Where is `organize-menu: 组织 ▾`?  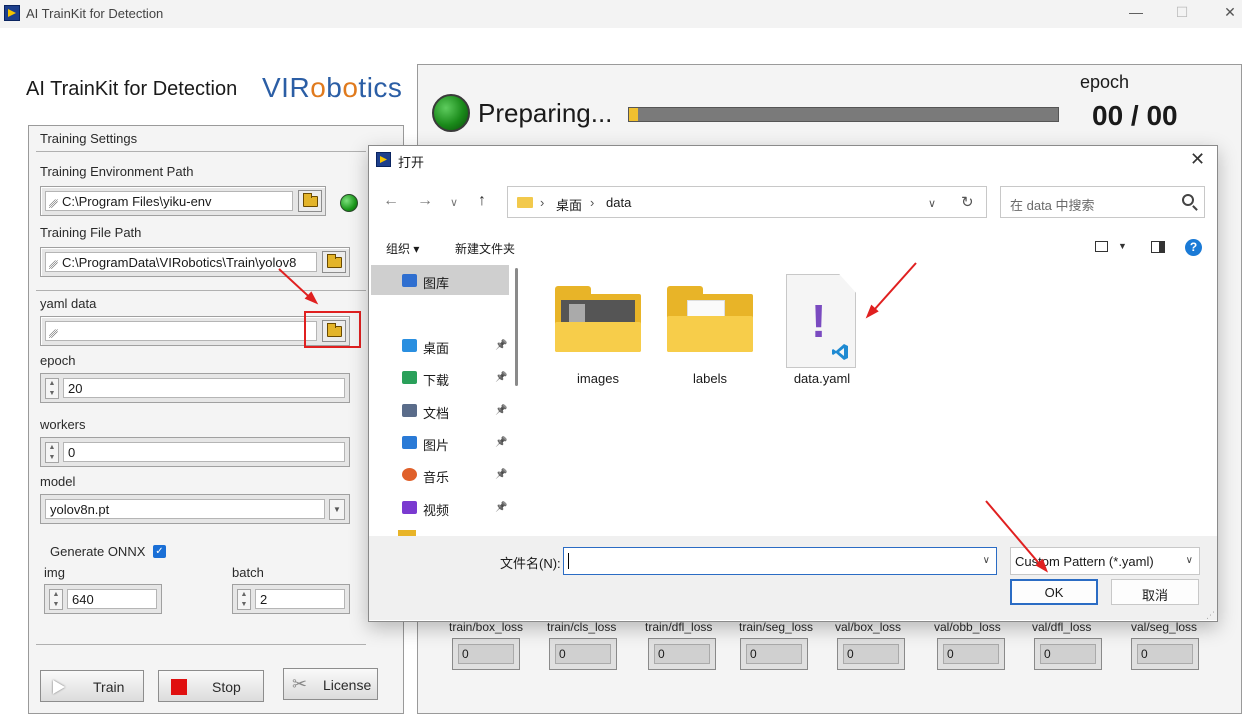 organize-menu: 组织 ▾ is located at coordinates (402, 248).